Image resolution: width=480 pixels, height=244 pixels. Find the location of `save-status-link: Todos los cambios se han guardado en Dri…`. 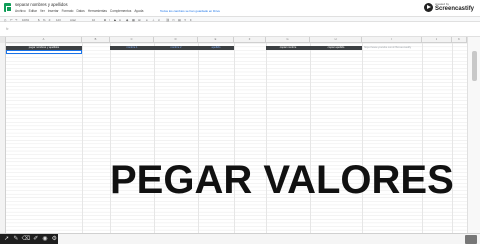

save-status-link: Todos los cambios se han guardado en Dri… is located at coordinates (190, 11).